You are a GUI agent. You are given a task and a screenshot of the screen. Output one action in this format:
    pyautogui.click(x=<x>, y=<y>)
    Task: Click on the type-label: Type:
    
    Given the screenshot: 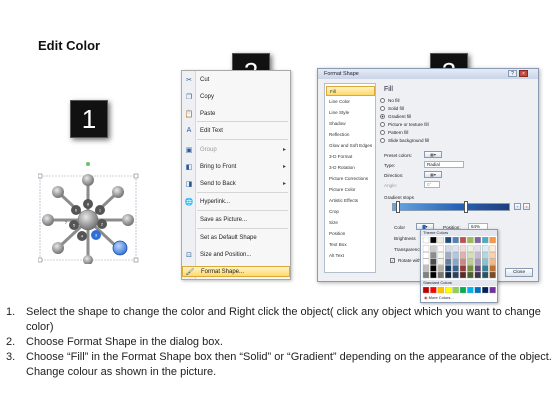 What is the action you would take?
    pyautogui.click(x=390, y=165)
    